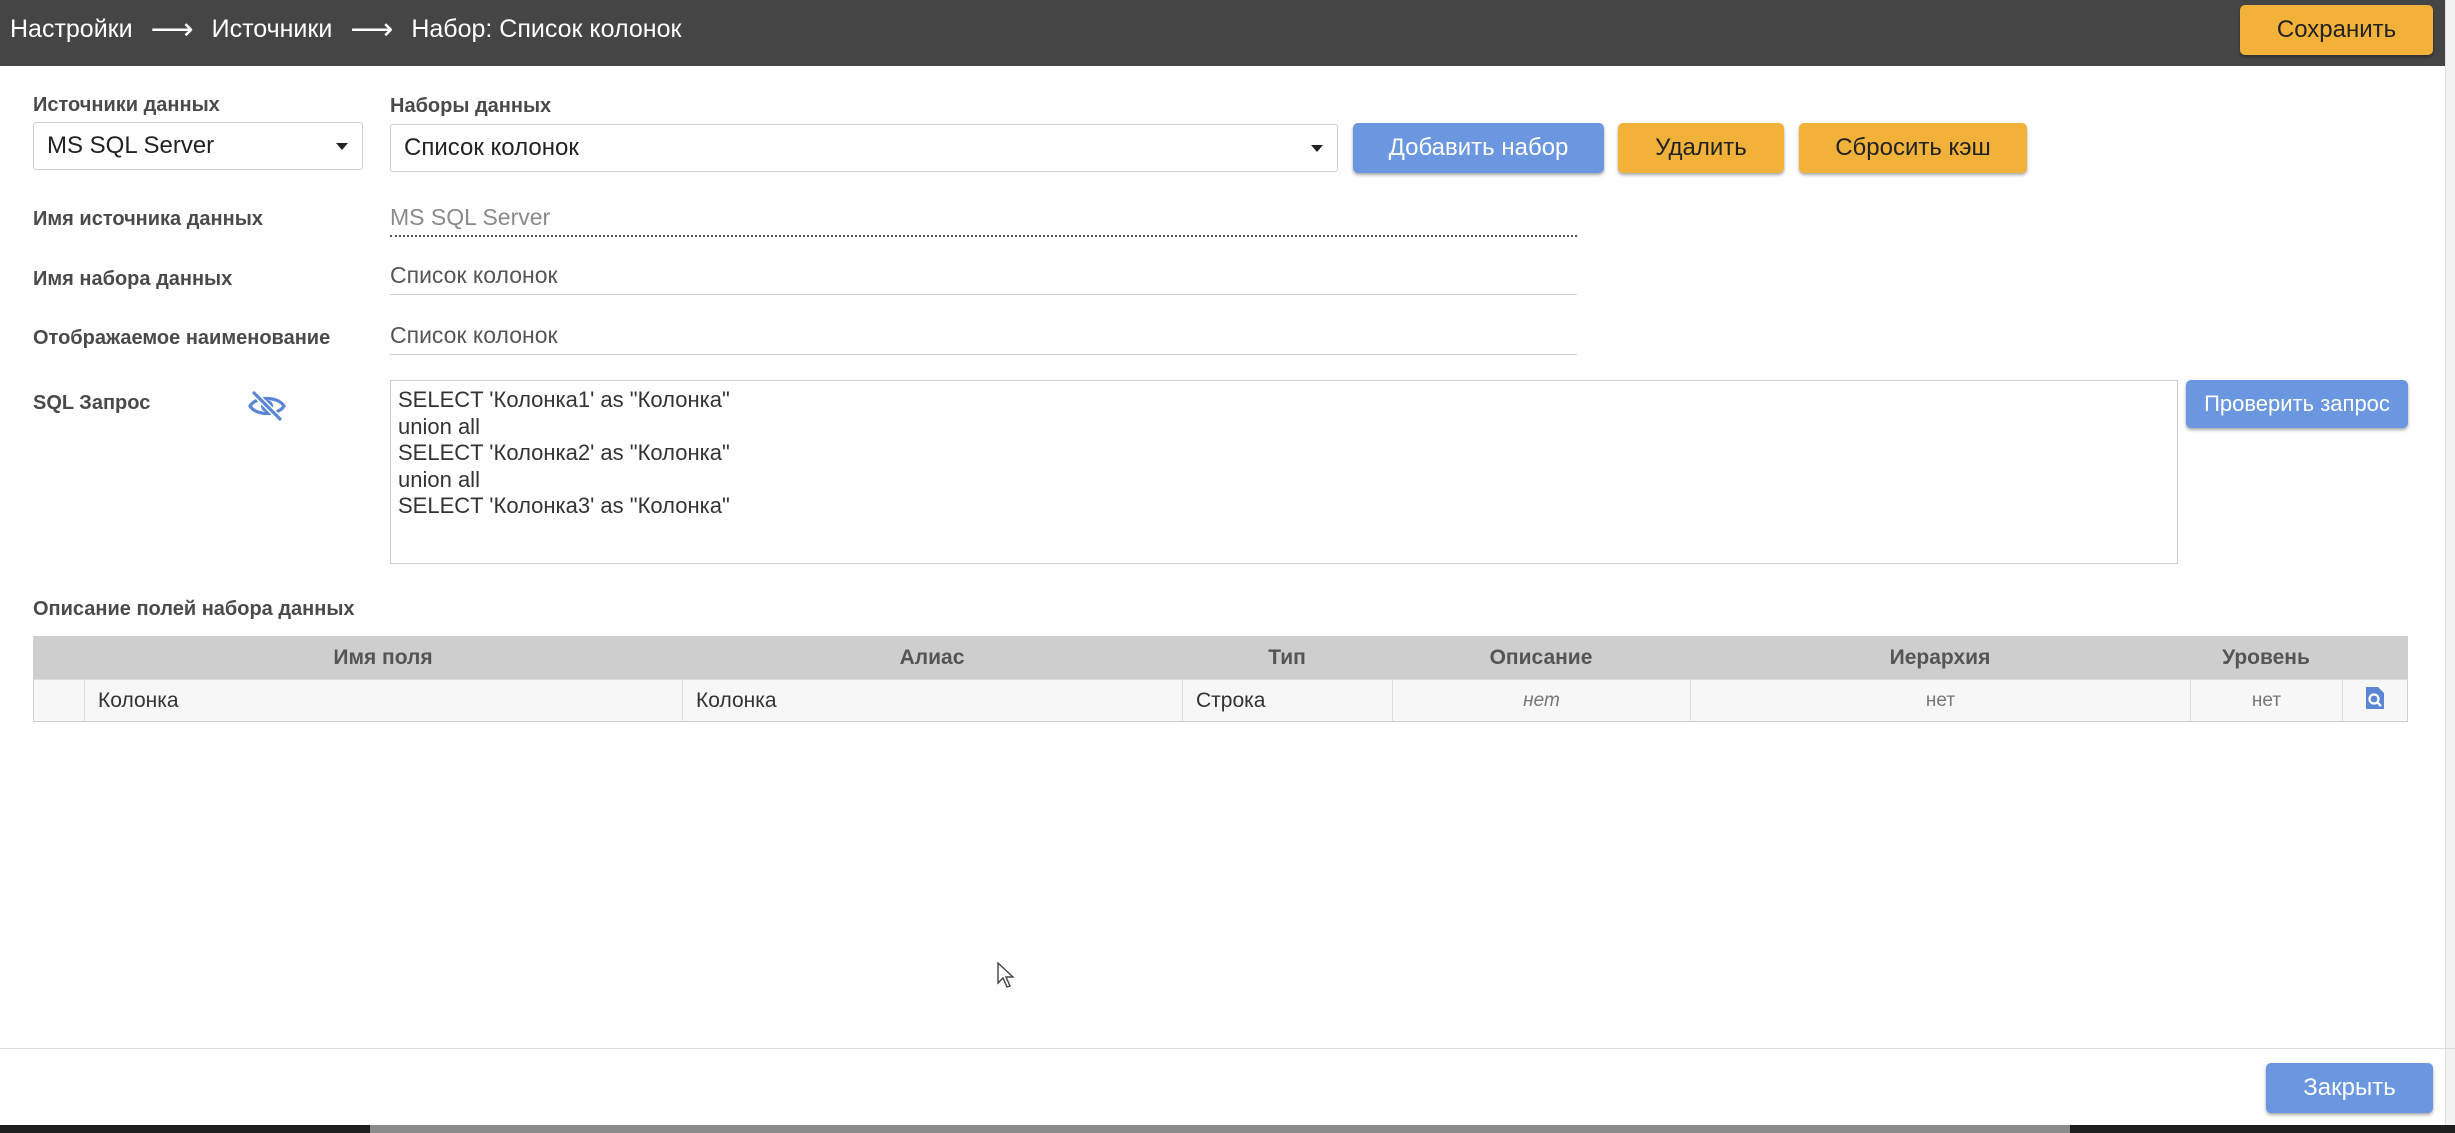  What do you see at coordinates (59, 700) in the screenshot?
I see `row-selector` at bounding box center [59, 700].